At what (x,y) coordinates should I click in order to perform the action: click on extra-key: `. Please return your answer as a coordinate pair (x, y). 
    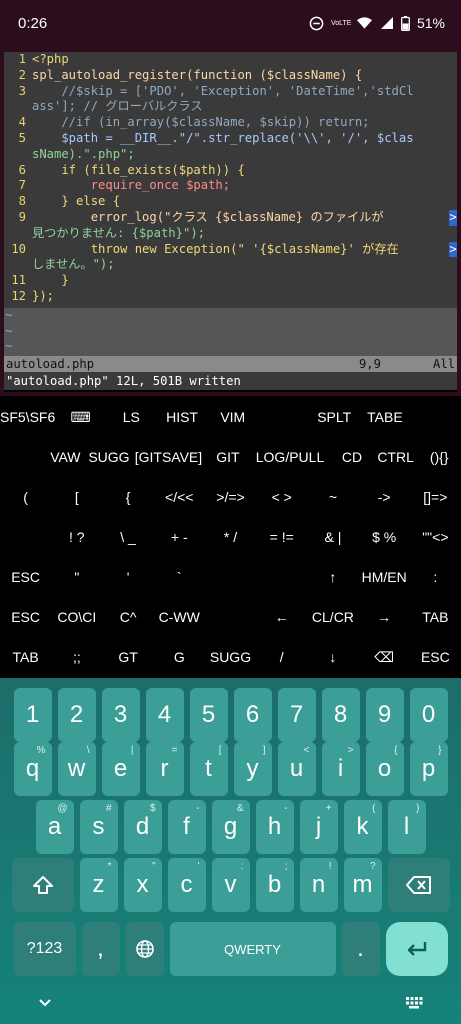
    Looking at the image, I should click on (179, 577).